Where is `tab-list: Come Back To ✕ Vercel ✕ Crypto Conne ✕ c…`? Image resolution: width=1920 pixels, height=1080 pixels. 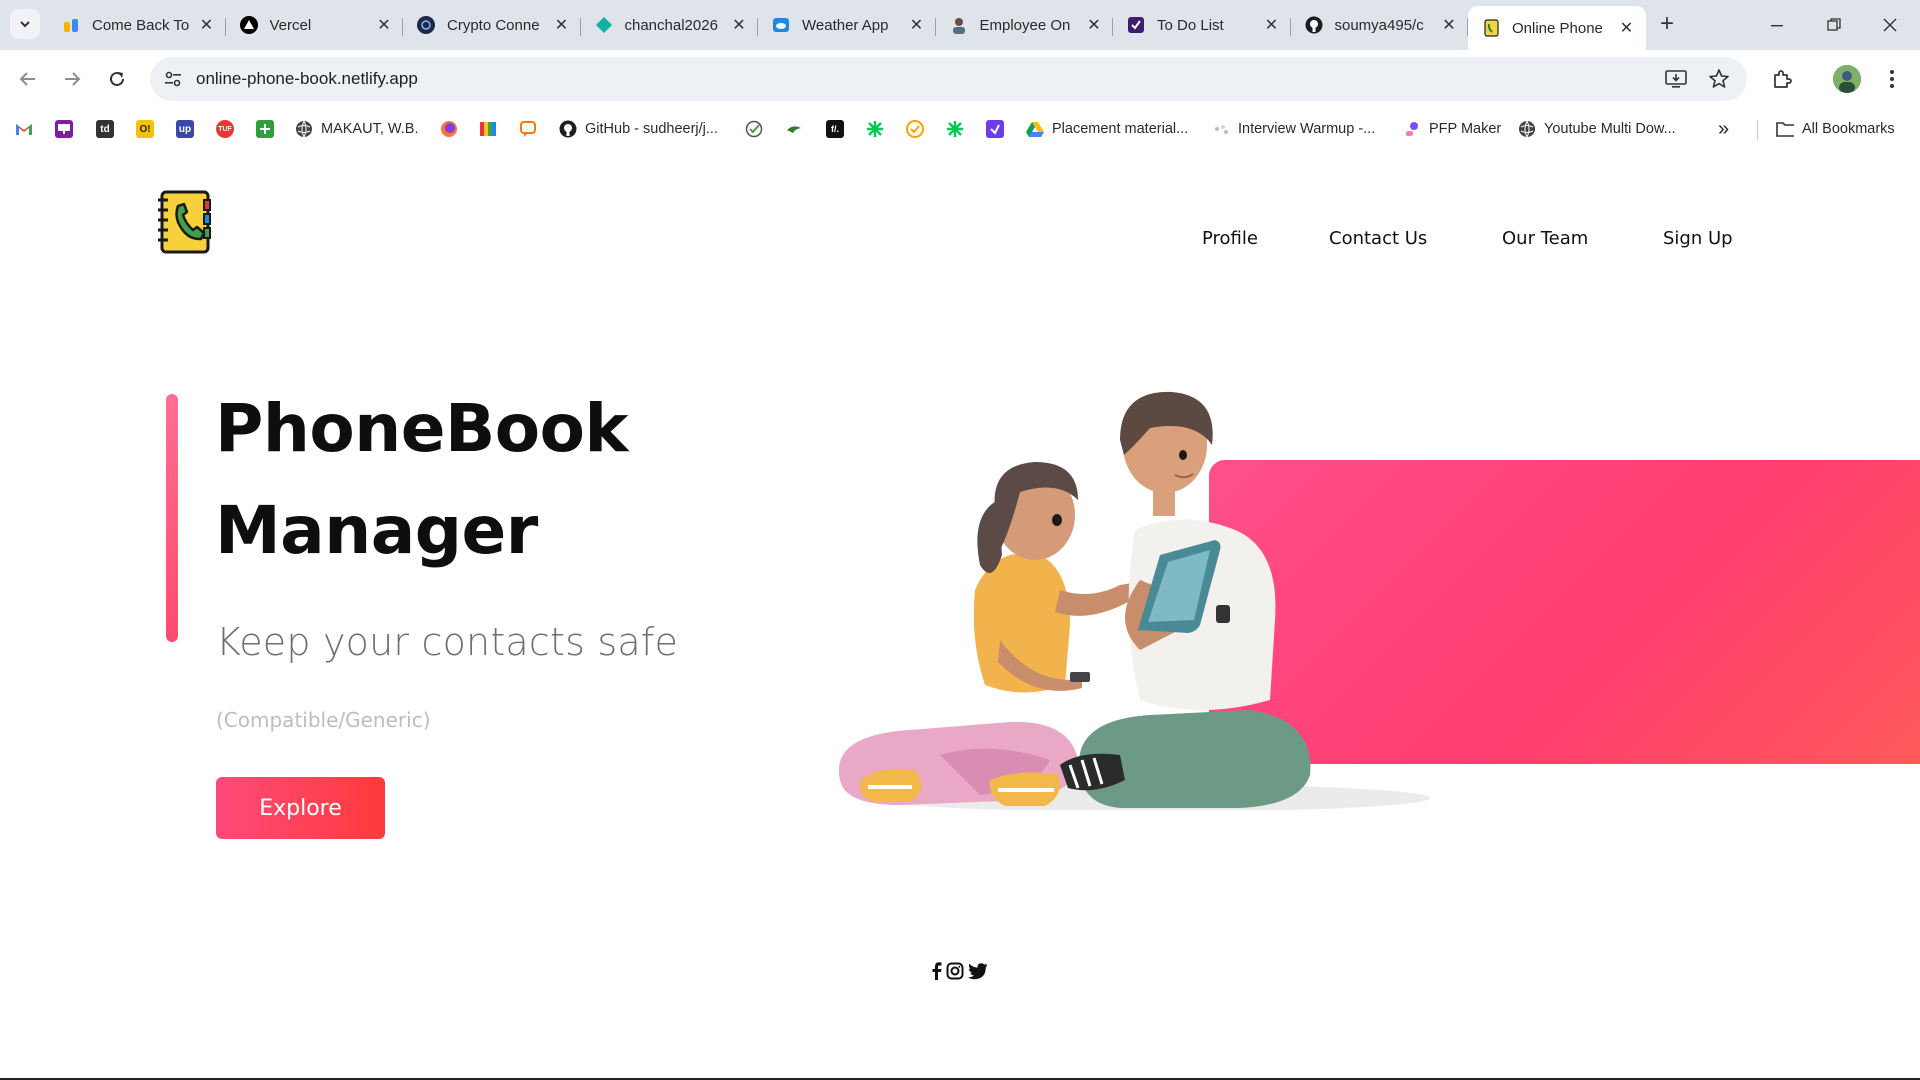
tab-list: Come Back To ✕ Vercel ✕ Crypto Conne ✕ c… is located at coordinates (847, 28).